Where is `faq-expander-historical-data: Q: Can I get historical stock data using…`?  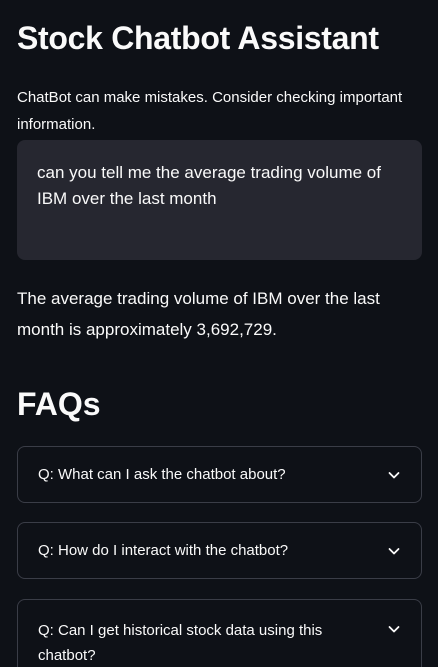
faq-expander-historical-data: Q: Can I get historical stock data using… is located at coordinates (219, 633).